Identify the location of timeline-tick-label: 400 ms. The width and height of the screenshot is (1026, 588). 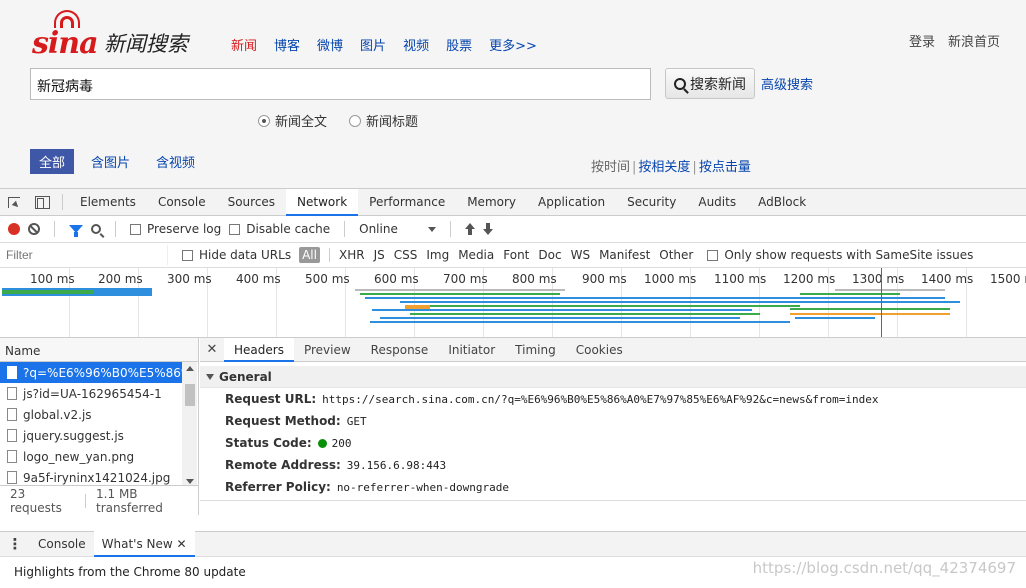
(258, 279).